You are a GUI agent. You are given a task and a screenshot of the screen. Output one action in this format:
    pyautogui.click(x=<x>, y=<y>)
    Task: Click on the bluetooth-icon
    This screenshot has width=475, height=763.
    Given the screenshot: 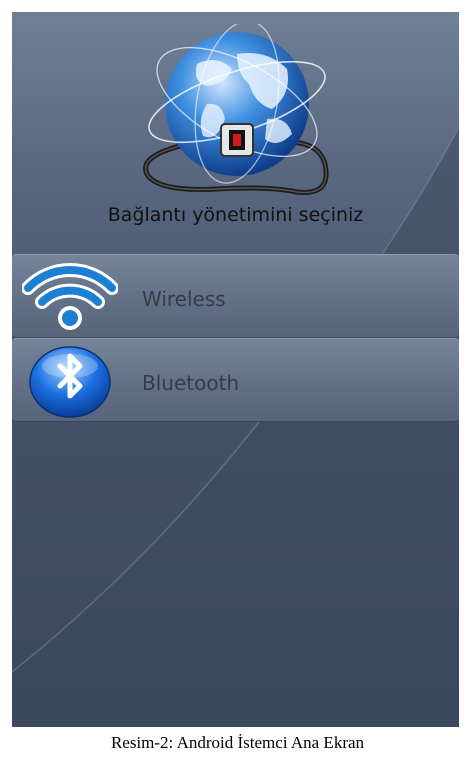 What is the action you would take?
    pyautogui.click(x=70, y=380)
    